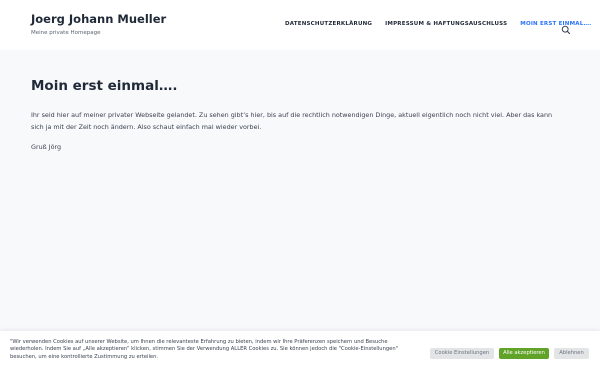 The width and height of the screenshot is (600, 375). I want to click on accept-all-button: Alle akzeptieren, so click(524, 353).